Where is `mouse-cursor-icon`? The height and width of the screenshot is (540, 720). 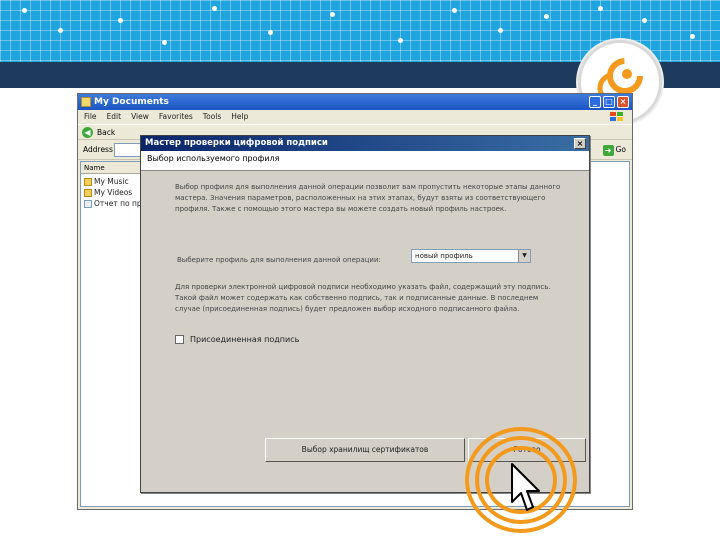 mouse-cursor-icon is located at coordinates (525, 487).